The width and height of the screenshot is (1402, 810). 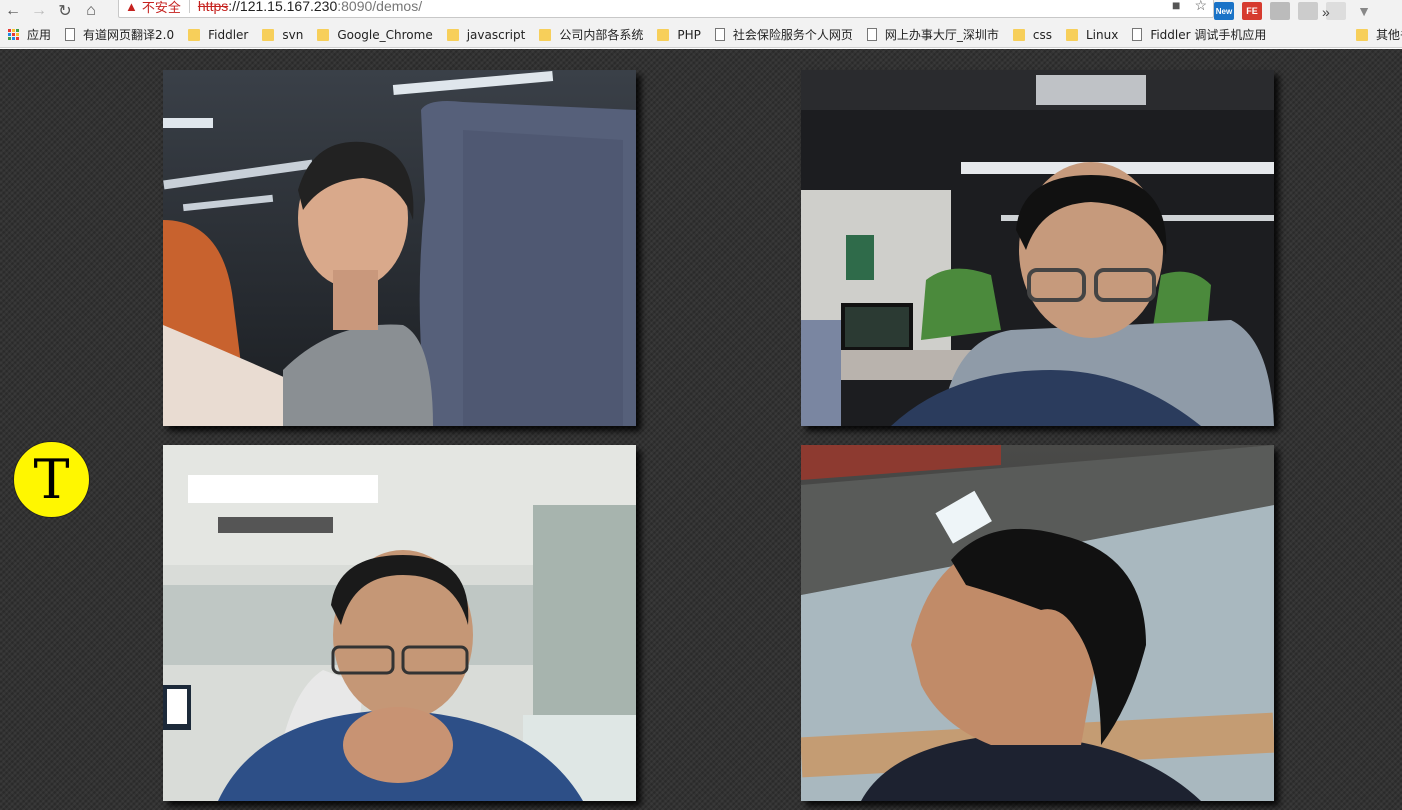 What do you see at coordinates (1042, 34) in the screenshot?
I see `bookmark-label: css` at bounding box center [1042, 34].